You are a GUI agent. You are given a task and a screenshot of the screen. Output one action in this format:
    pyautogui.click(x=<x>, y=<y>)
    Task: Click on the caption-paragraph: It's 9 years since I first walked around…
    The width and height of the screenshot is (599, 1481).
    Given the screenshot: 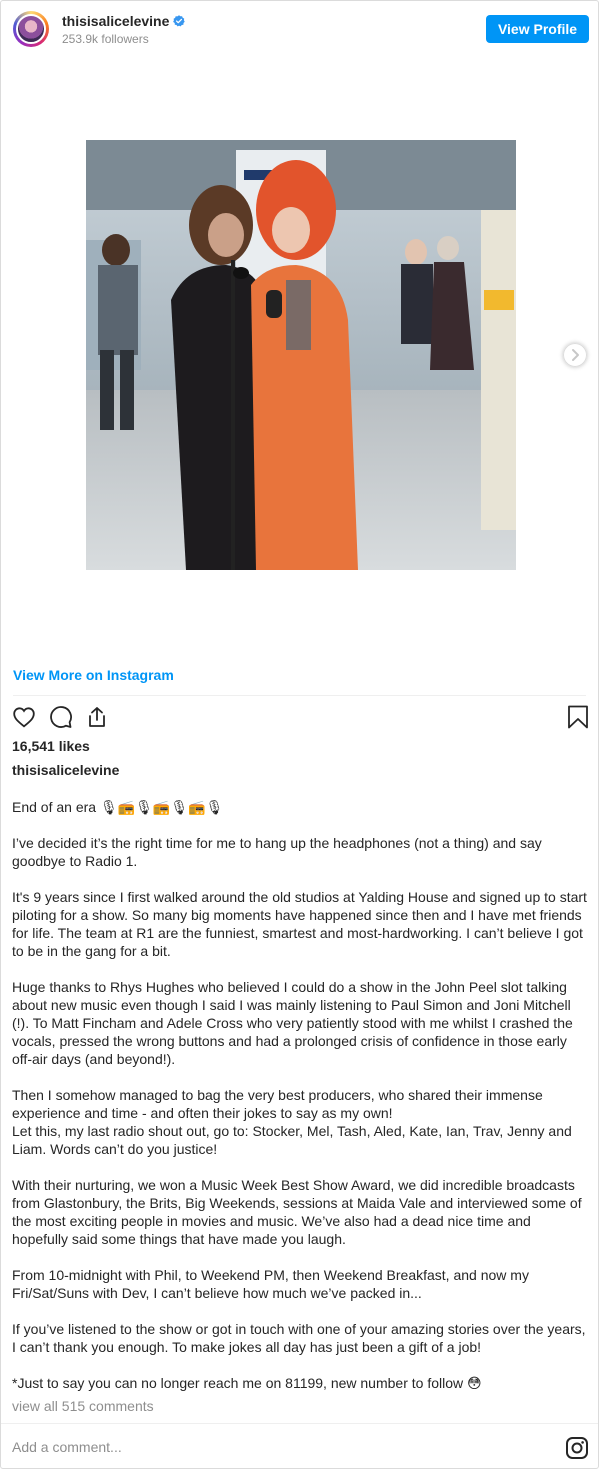 What is the action you would take?
    pyautogui.click(x=299, y=924)
    